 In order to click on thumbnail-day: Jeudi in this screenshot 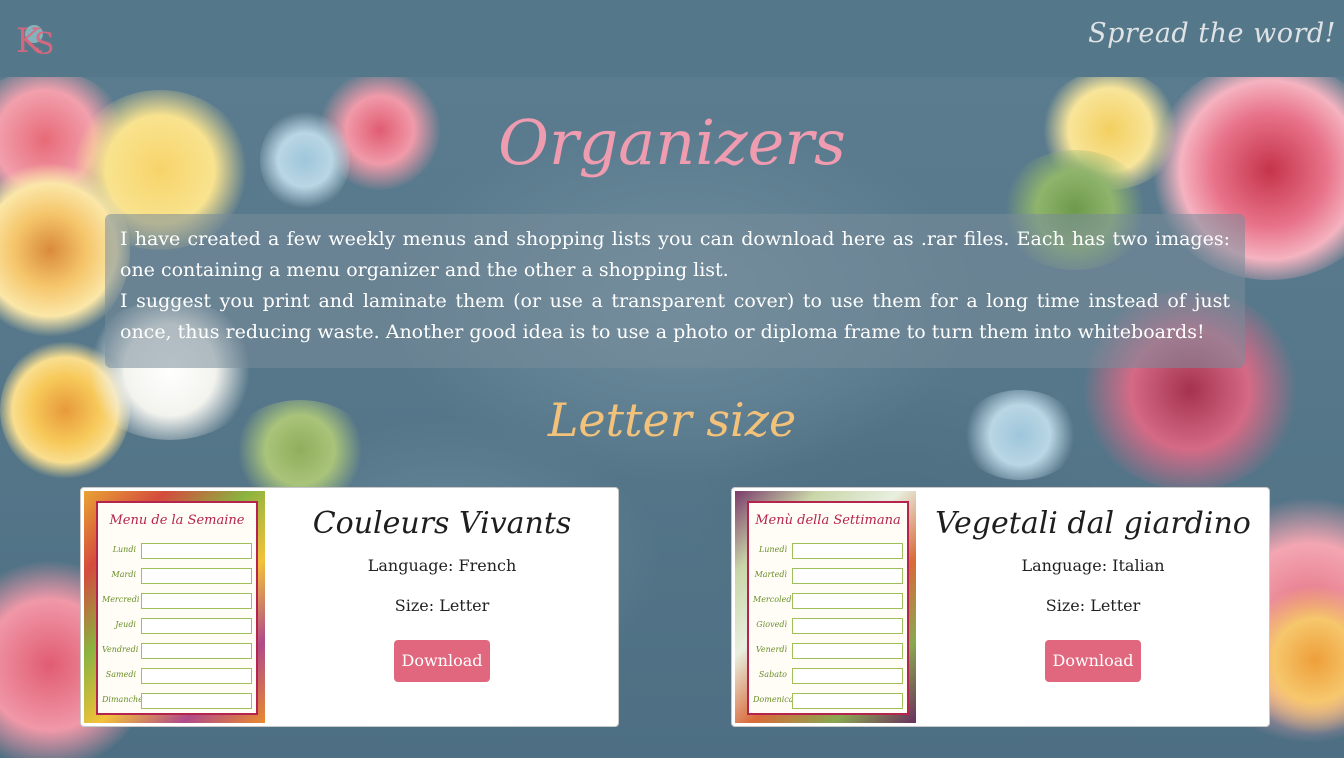, I will do `click(125, 624)`.